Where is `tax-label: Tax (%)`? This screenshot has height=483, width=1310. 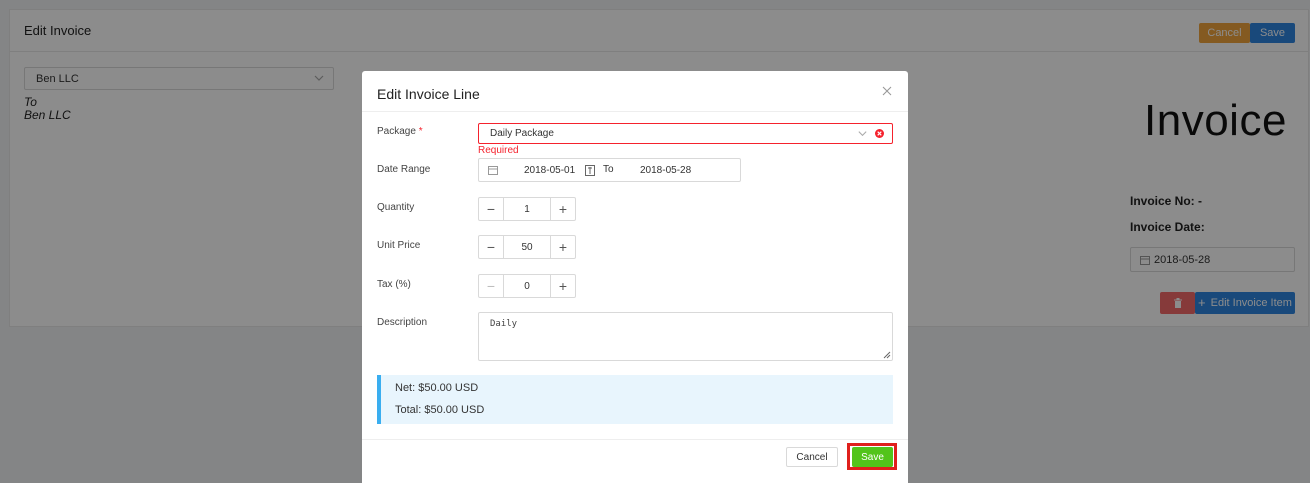 tax-label: Tax (%) is located at coordinates (394, 284).